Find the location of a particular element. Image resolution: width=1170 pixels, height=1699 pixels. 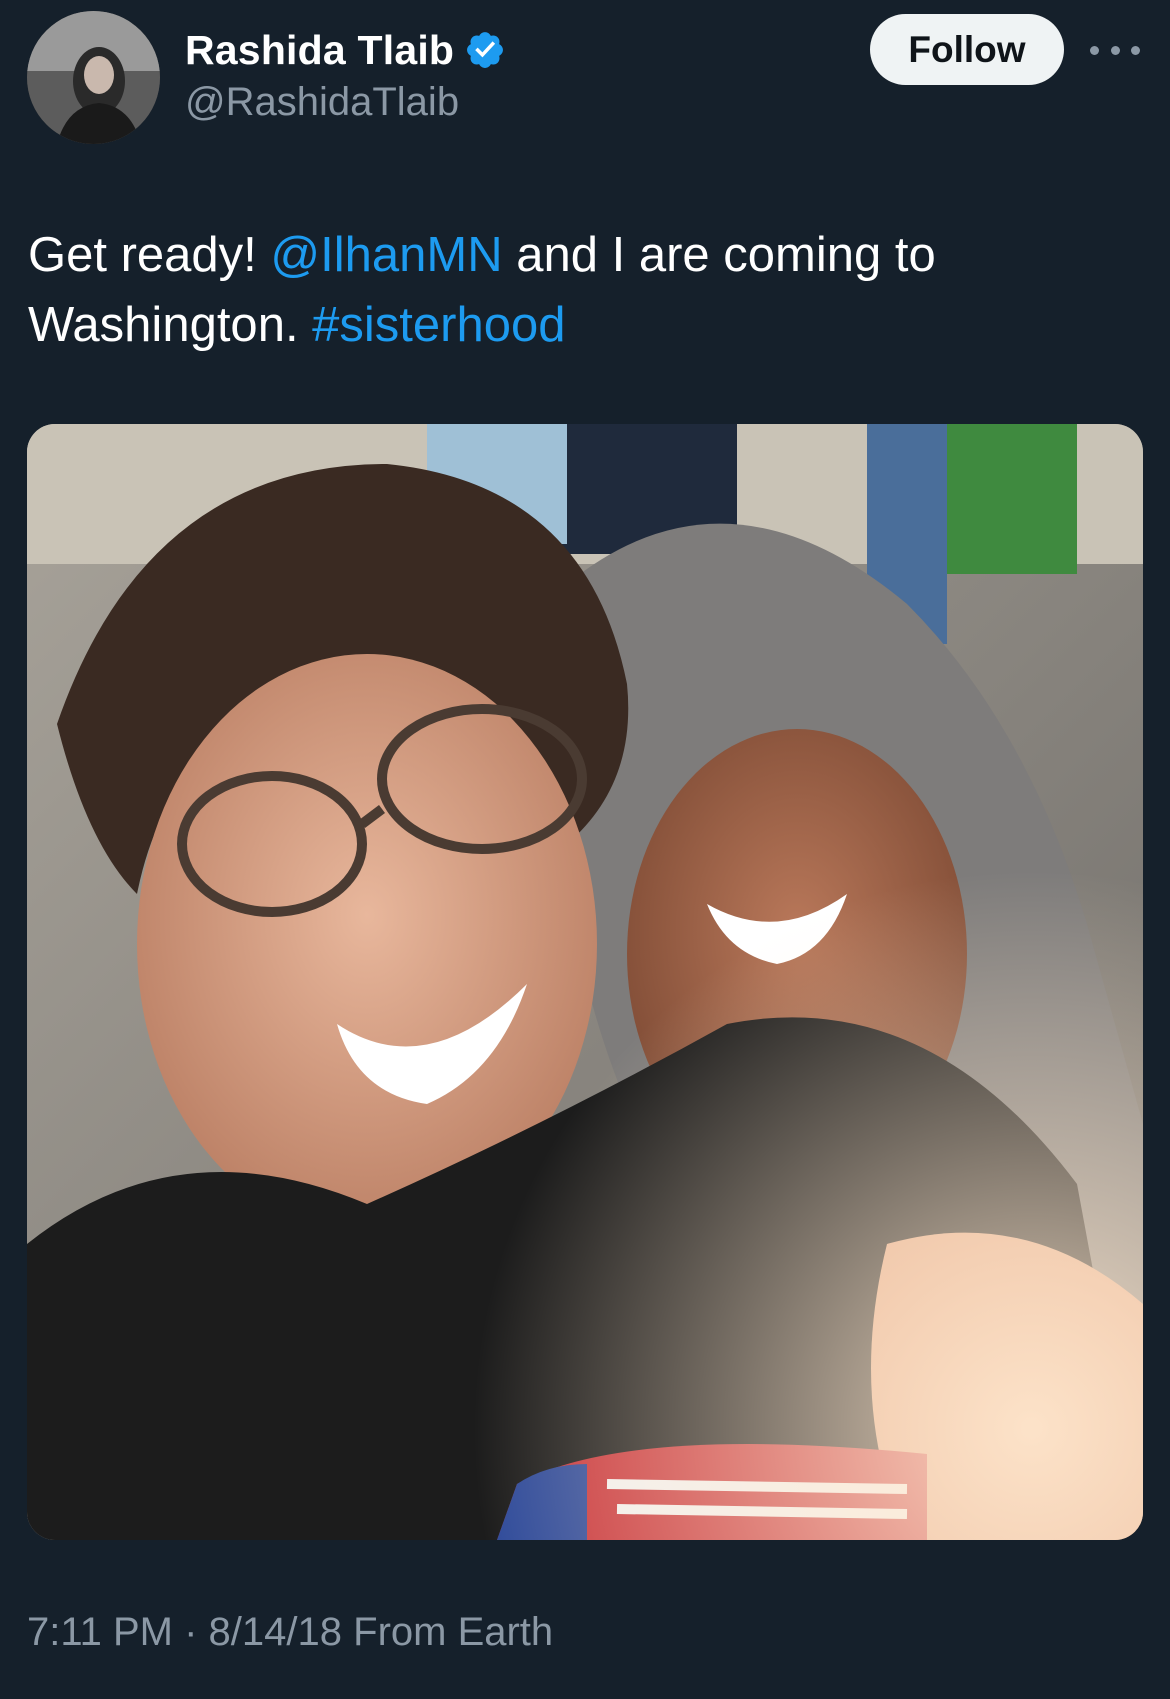

tweet-text-prefix: Get ready! is located at coordinates (149, 255).